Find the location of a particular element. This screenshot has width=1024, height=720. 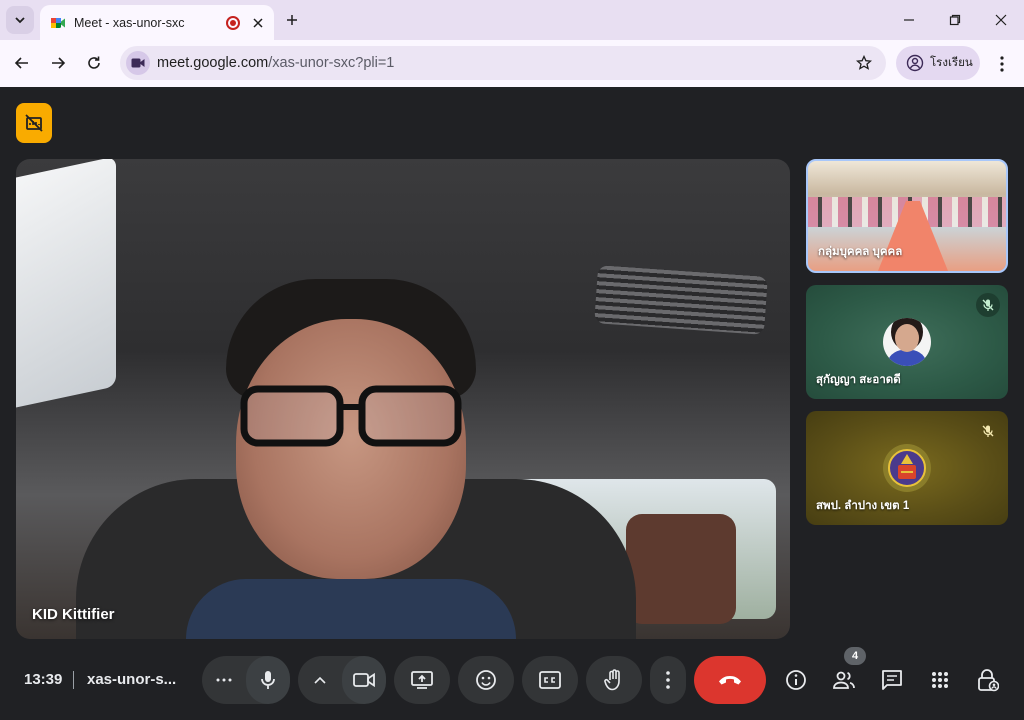

host-controls-button is located at coordinates (988, 680).